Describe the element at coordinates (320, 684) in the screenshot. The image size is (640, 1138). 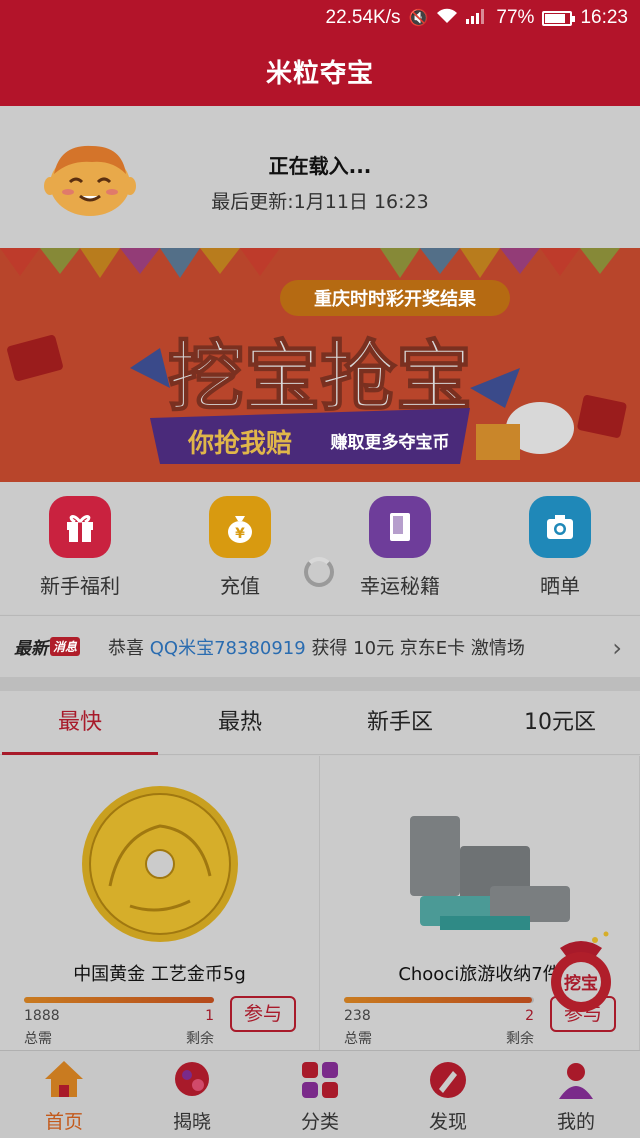
I see `section-divider` at that location.